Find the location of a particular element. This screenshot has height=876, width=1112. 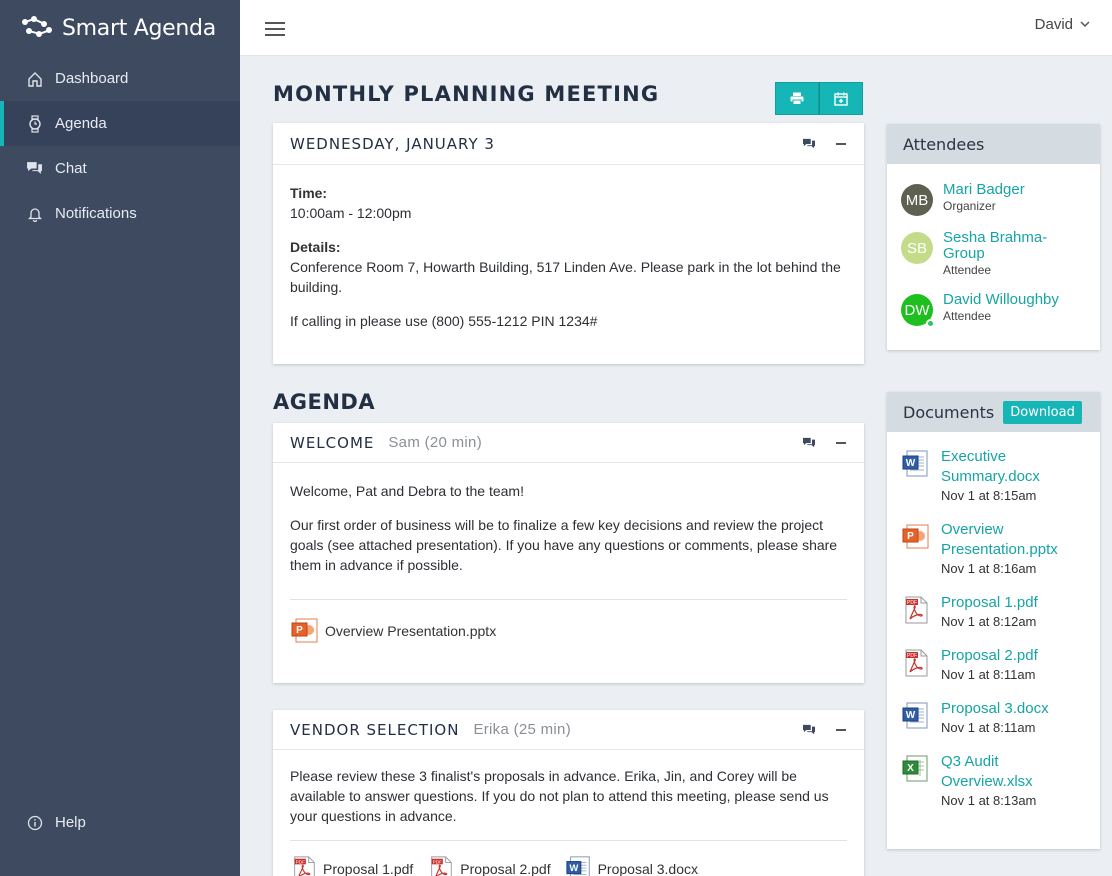

attachment-name: Proposal 1.pdf is located at coordinates (368, 868).